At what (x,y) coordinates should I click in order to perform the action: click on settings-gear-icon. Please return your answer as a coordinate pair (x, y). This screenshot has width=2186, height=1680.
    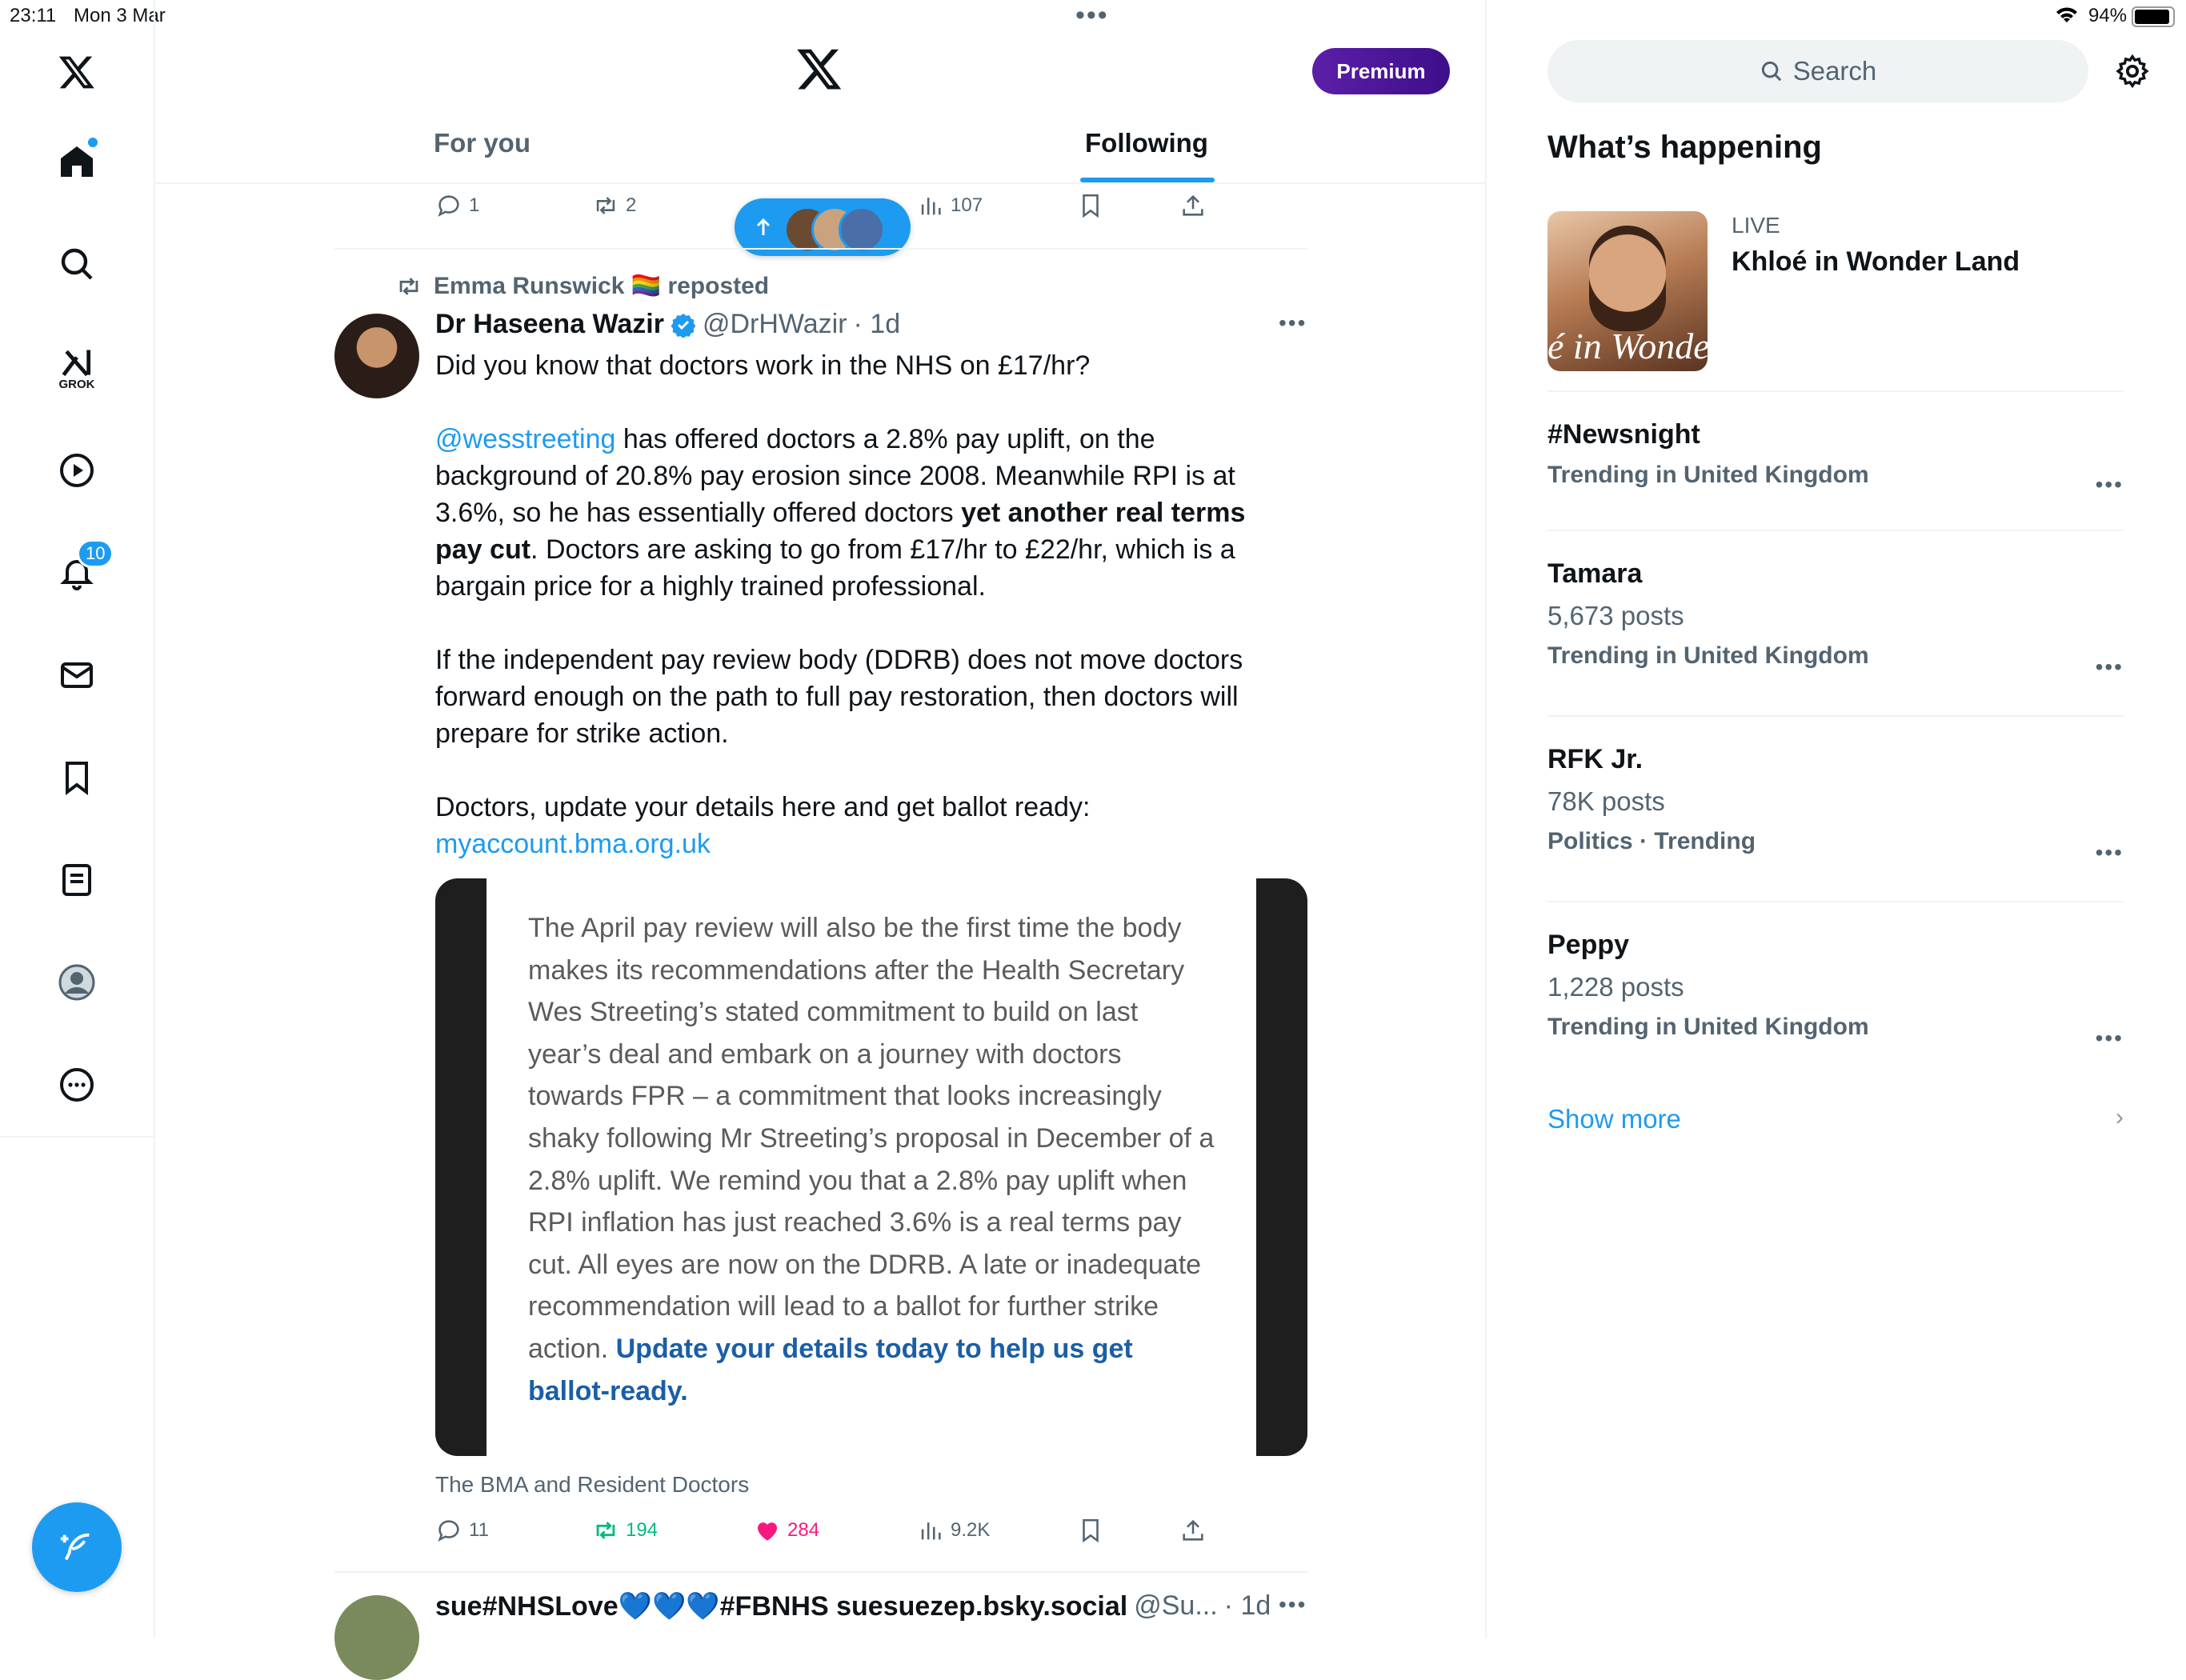
    Looking at the image, I should click on (2132, 71).